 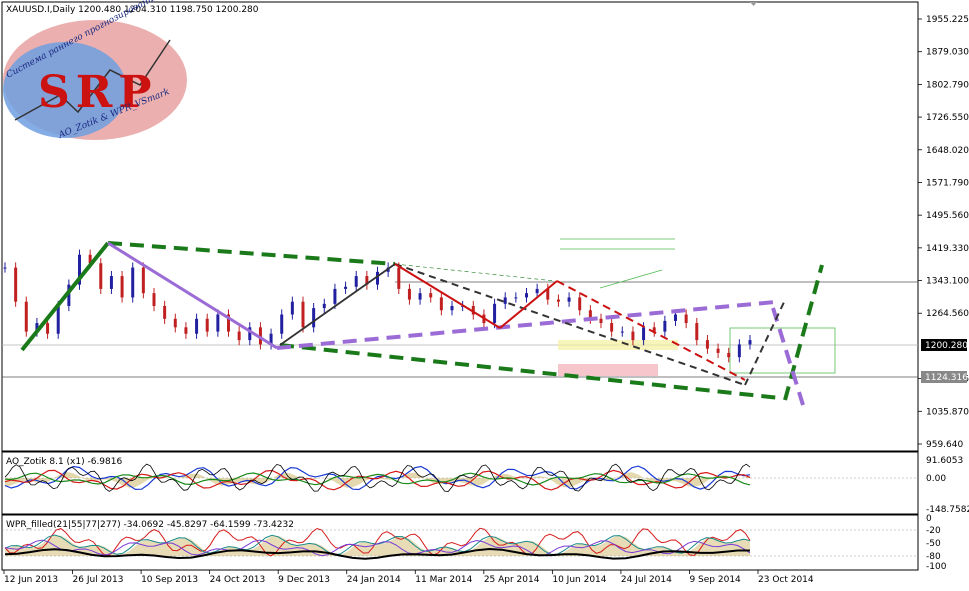 What do you see at coordinates (947, 20) in the screenshot?
I see `price-tick-label: 1955.225` at bounding box center [947, 20].